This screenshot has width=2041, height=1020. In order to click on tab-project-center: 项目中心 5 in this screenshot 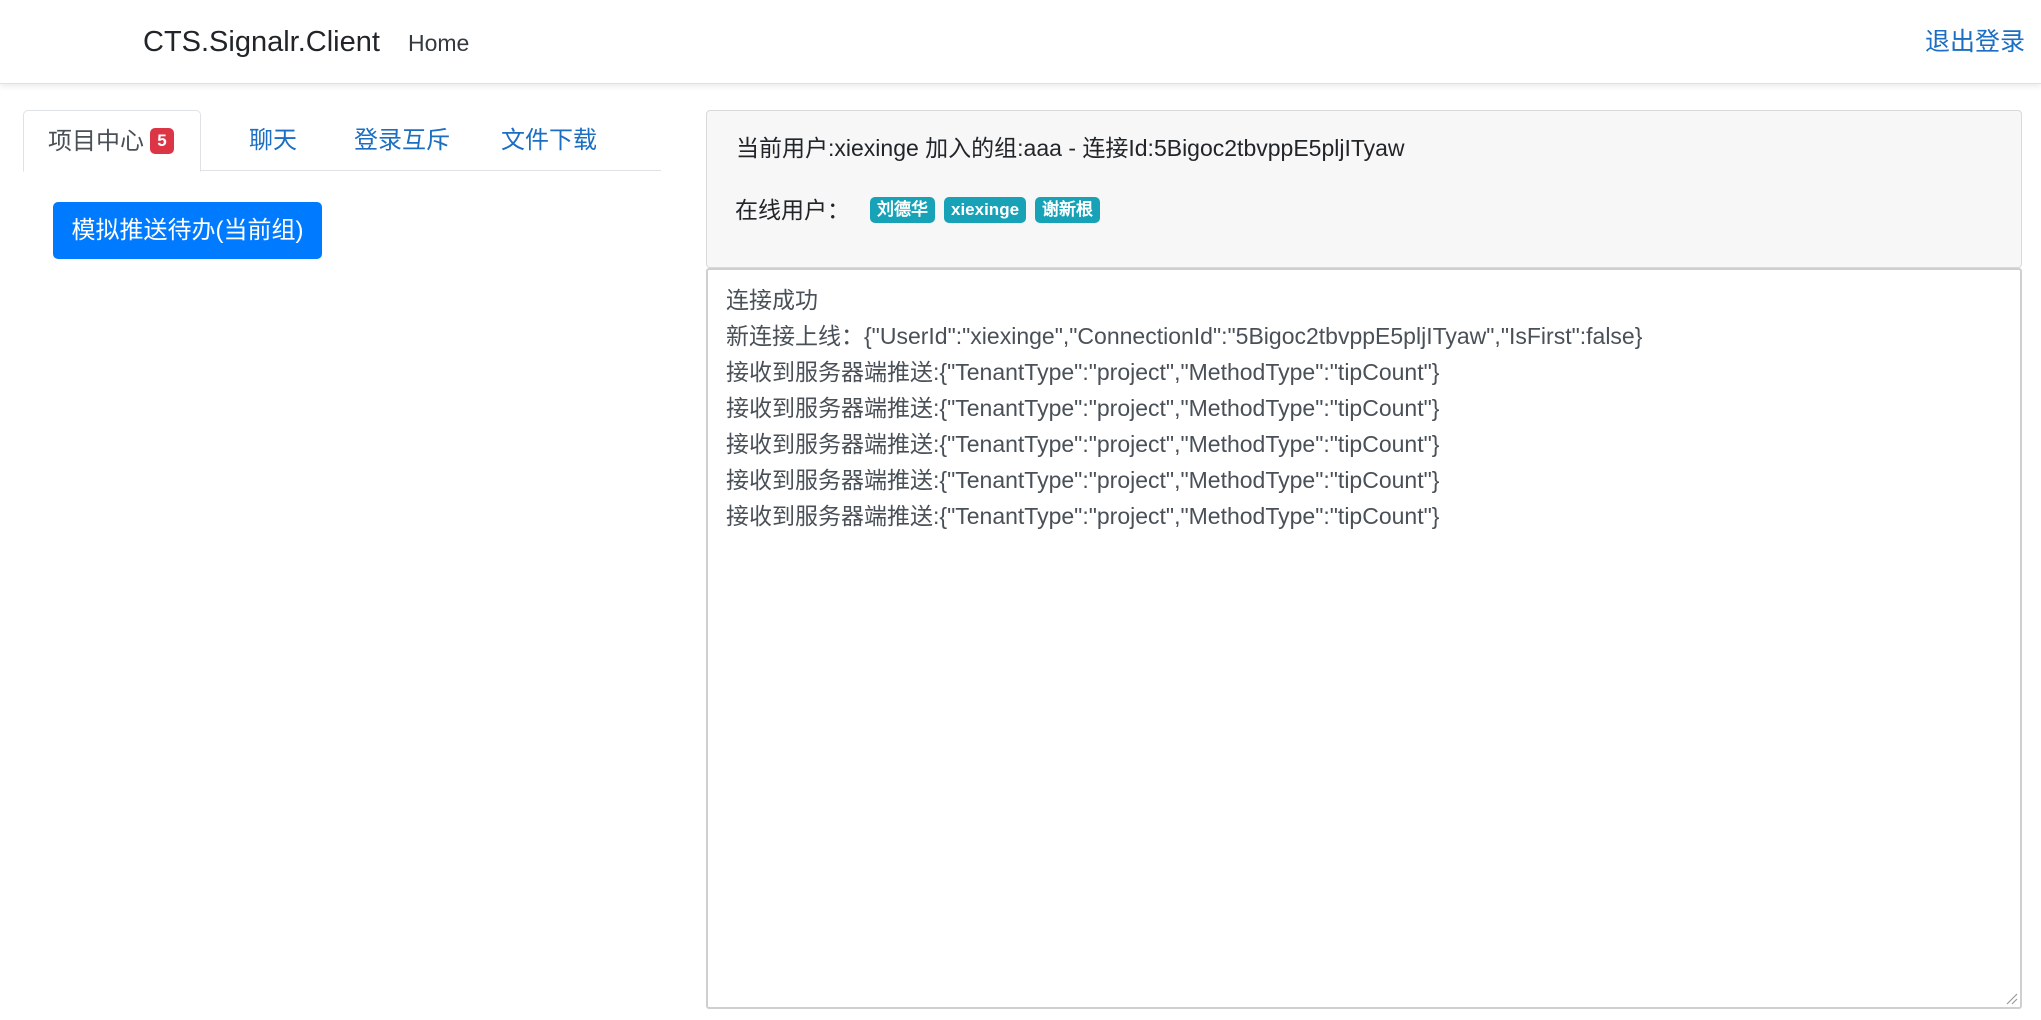, I will do `click(112, 141)`.